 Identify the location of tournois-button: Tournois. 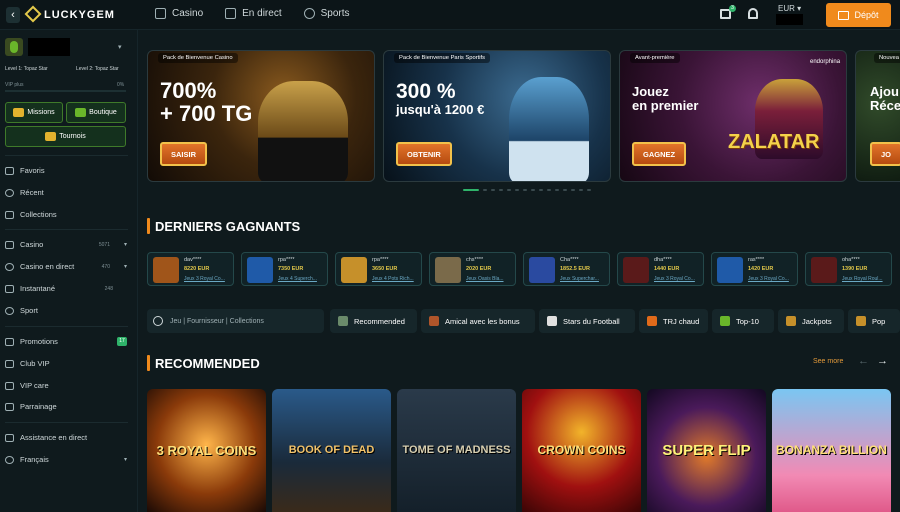
(65, 136).